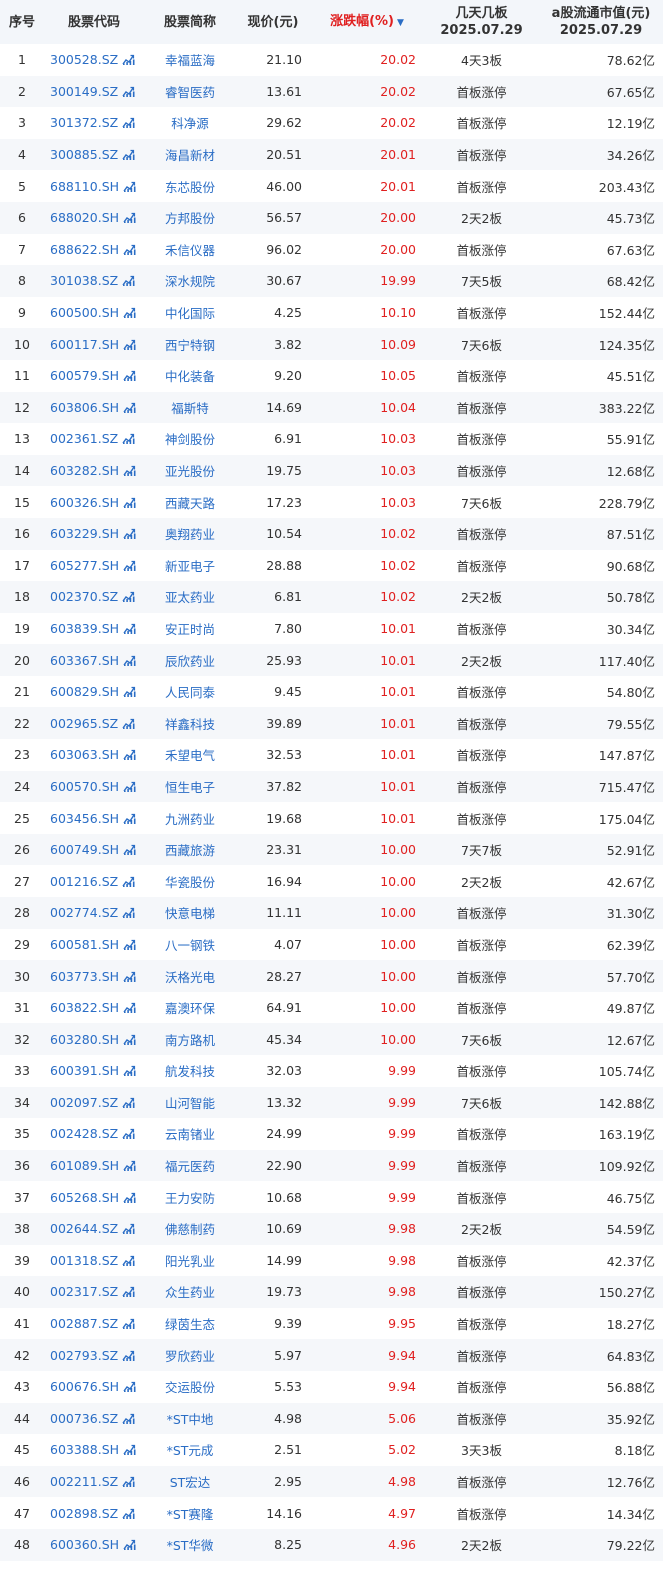 The width and height of the screenshot is (663, 1583). Describe the element at coordinates (84, 881) in the screenshot. I see `stock-code-link: 001216.SZ` at that location.